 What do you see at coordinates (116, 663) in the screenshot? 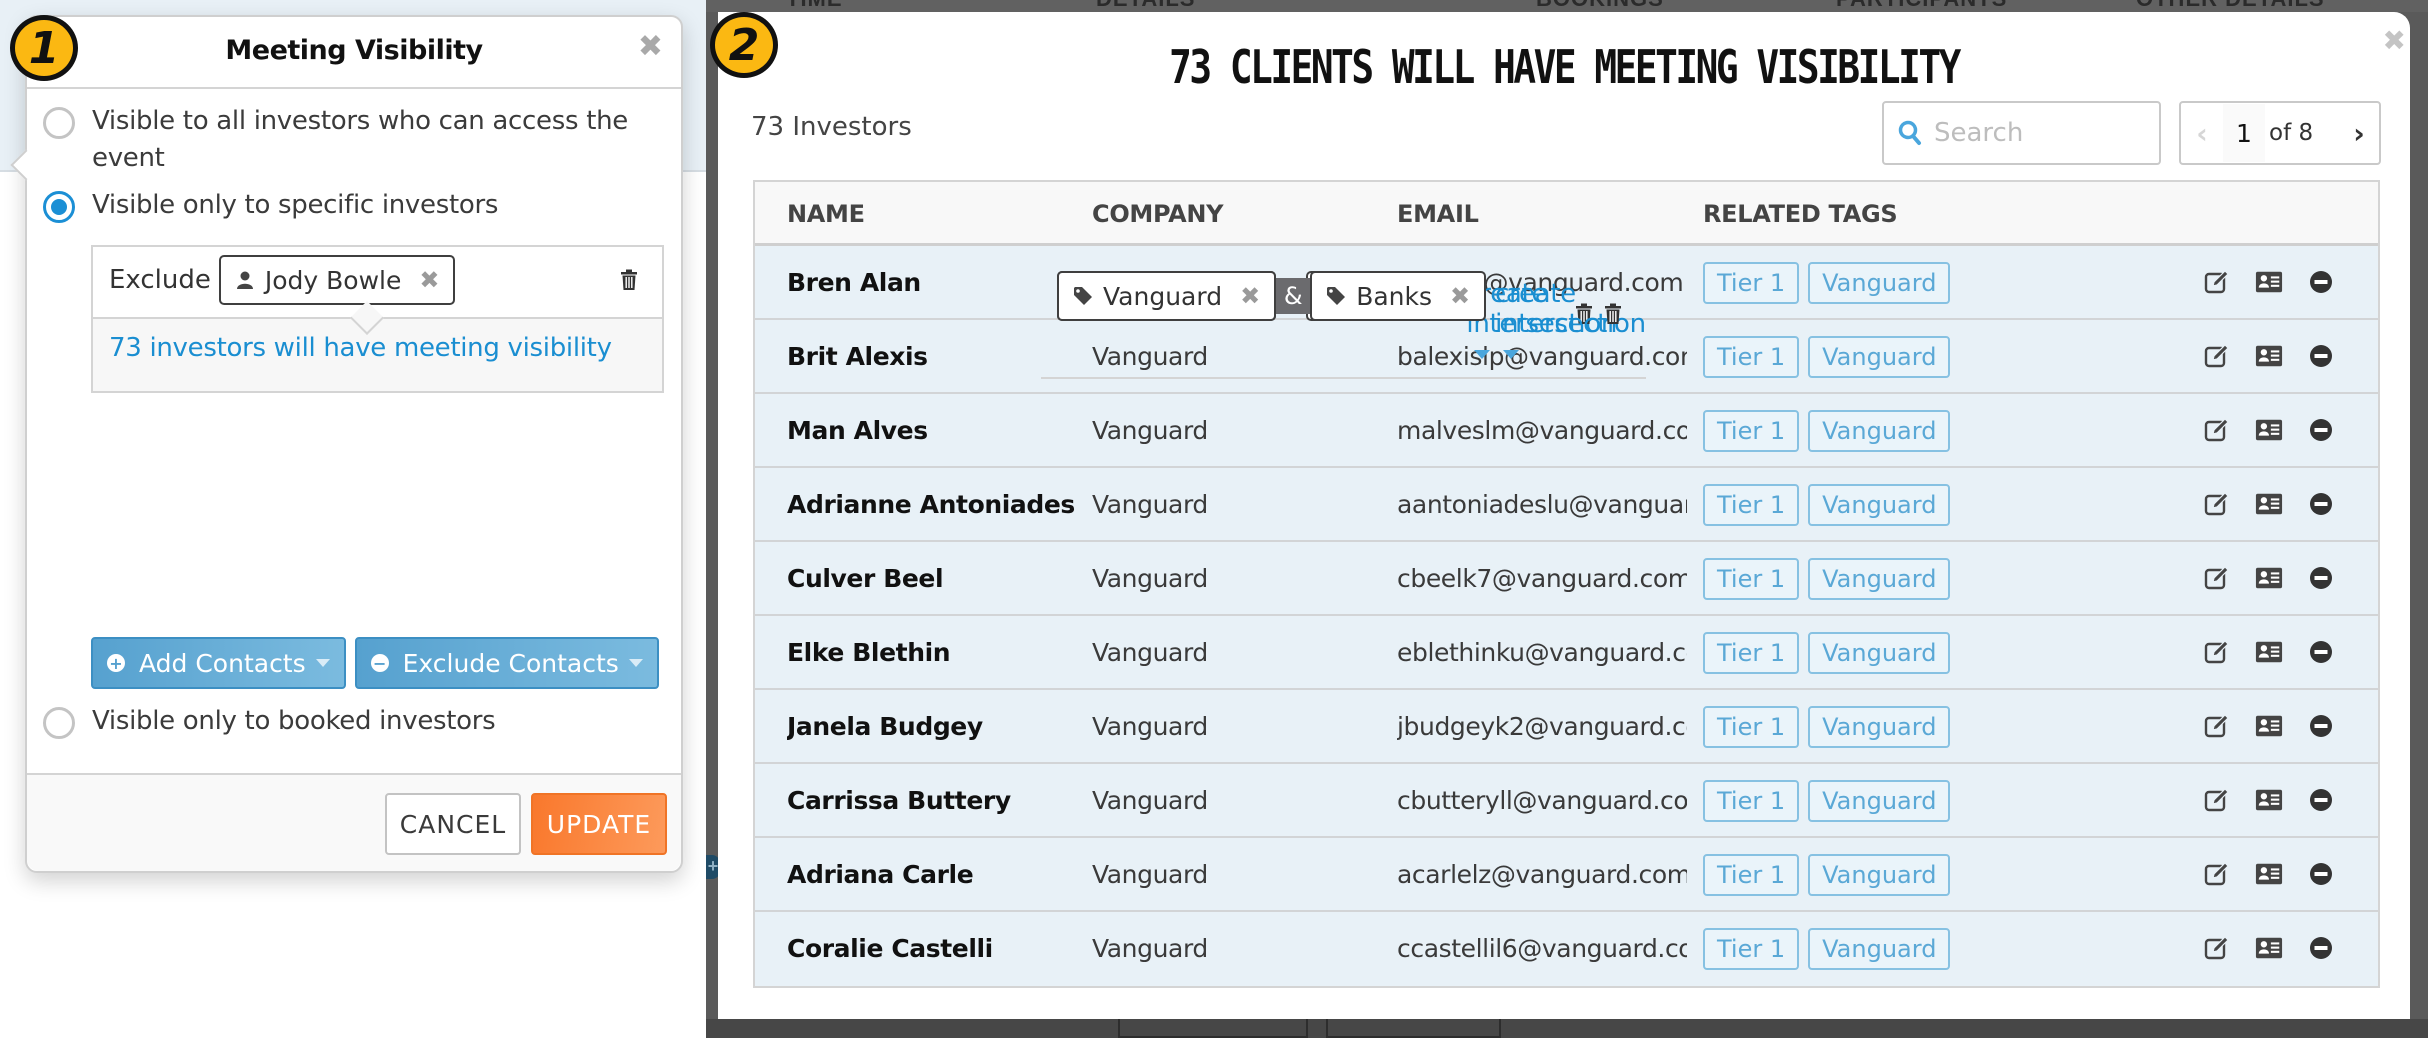
I see `plus-circle-icon: +` at bounding box center [116, 663].